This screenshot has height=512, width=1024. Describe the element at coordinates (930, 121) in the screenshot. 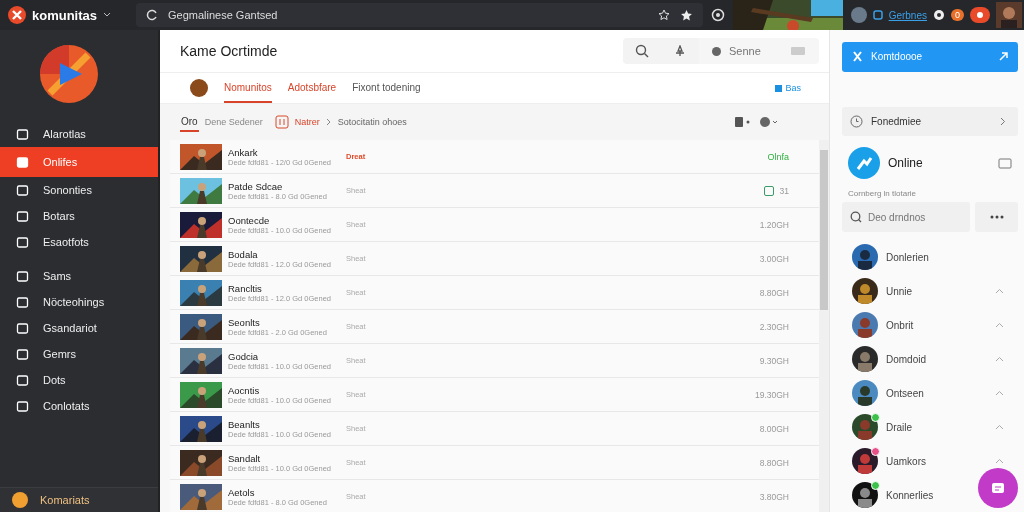

I see `section-button: Fonedmiee` at that location.